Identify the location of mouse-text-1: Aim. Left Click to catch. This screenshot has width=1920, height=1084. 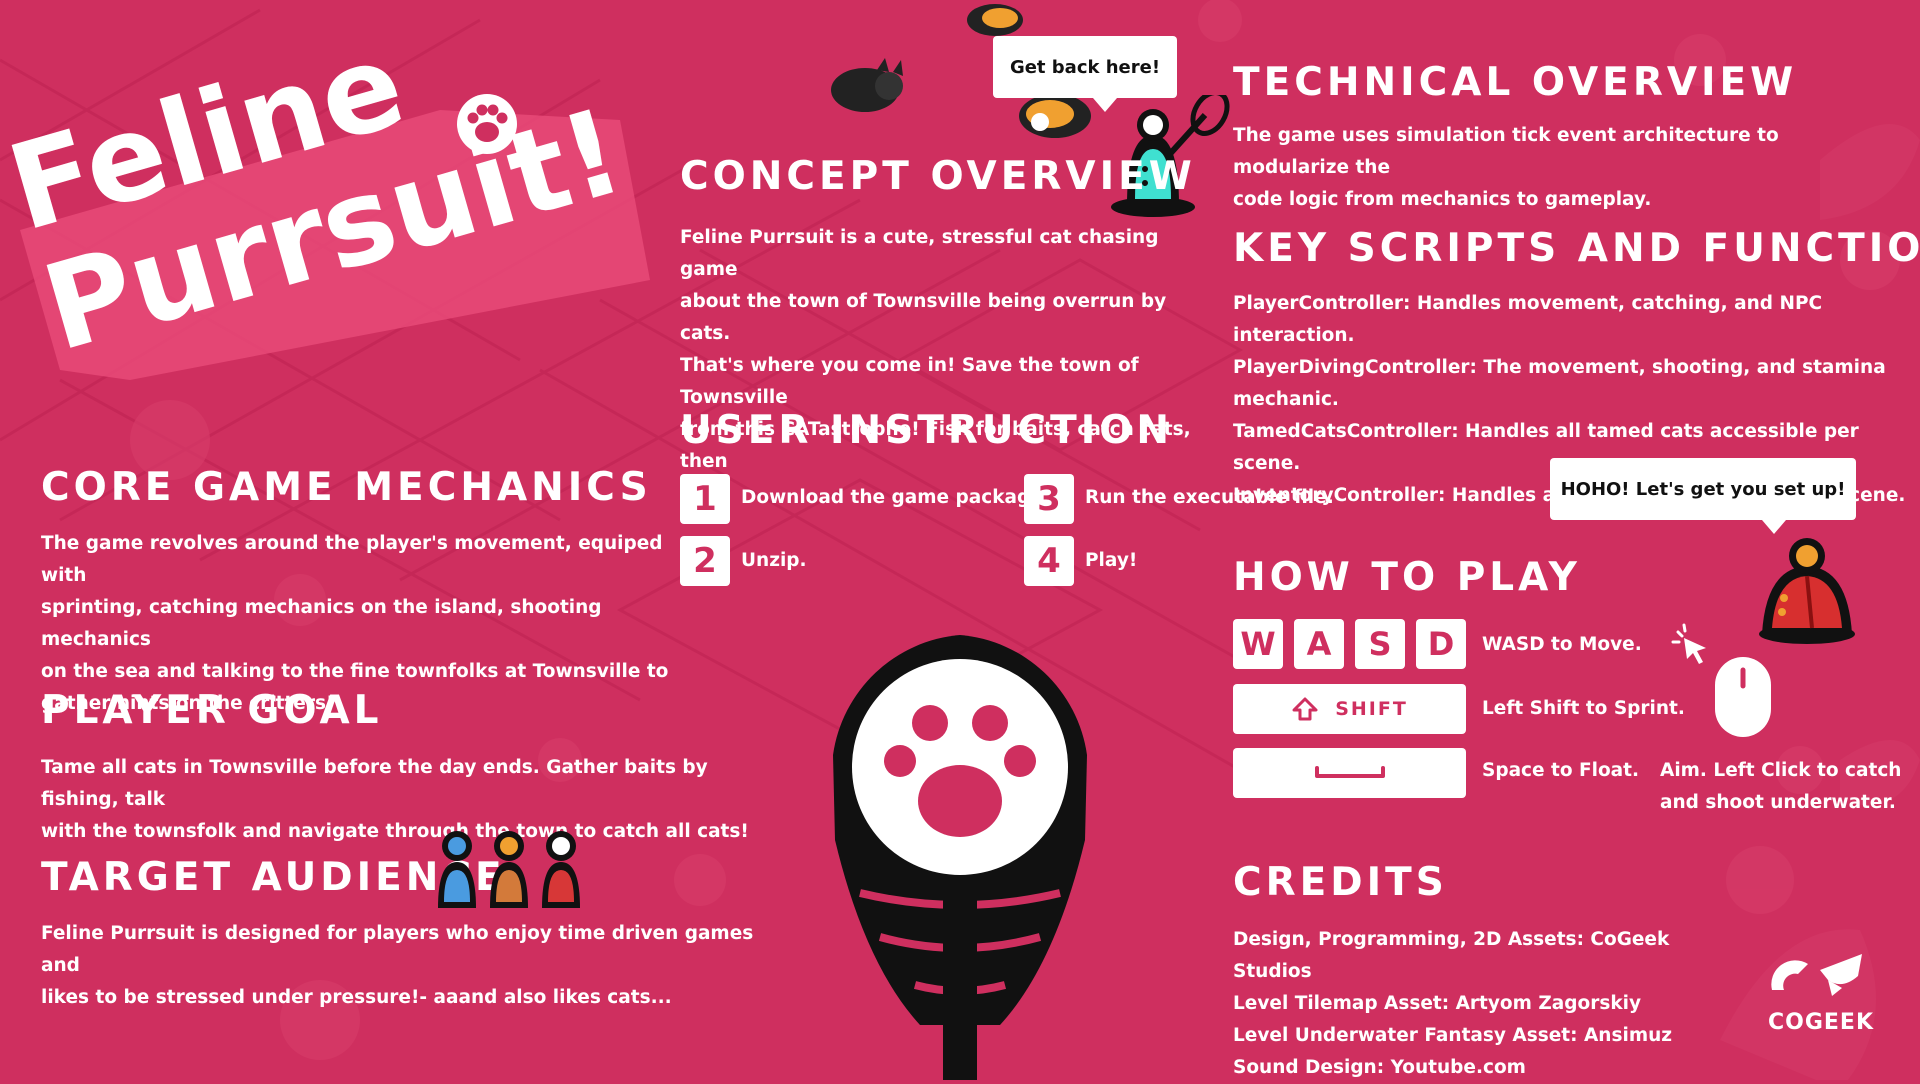
(1781, 770).